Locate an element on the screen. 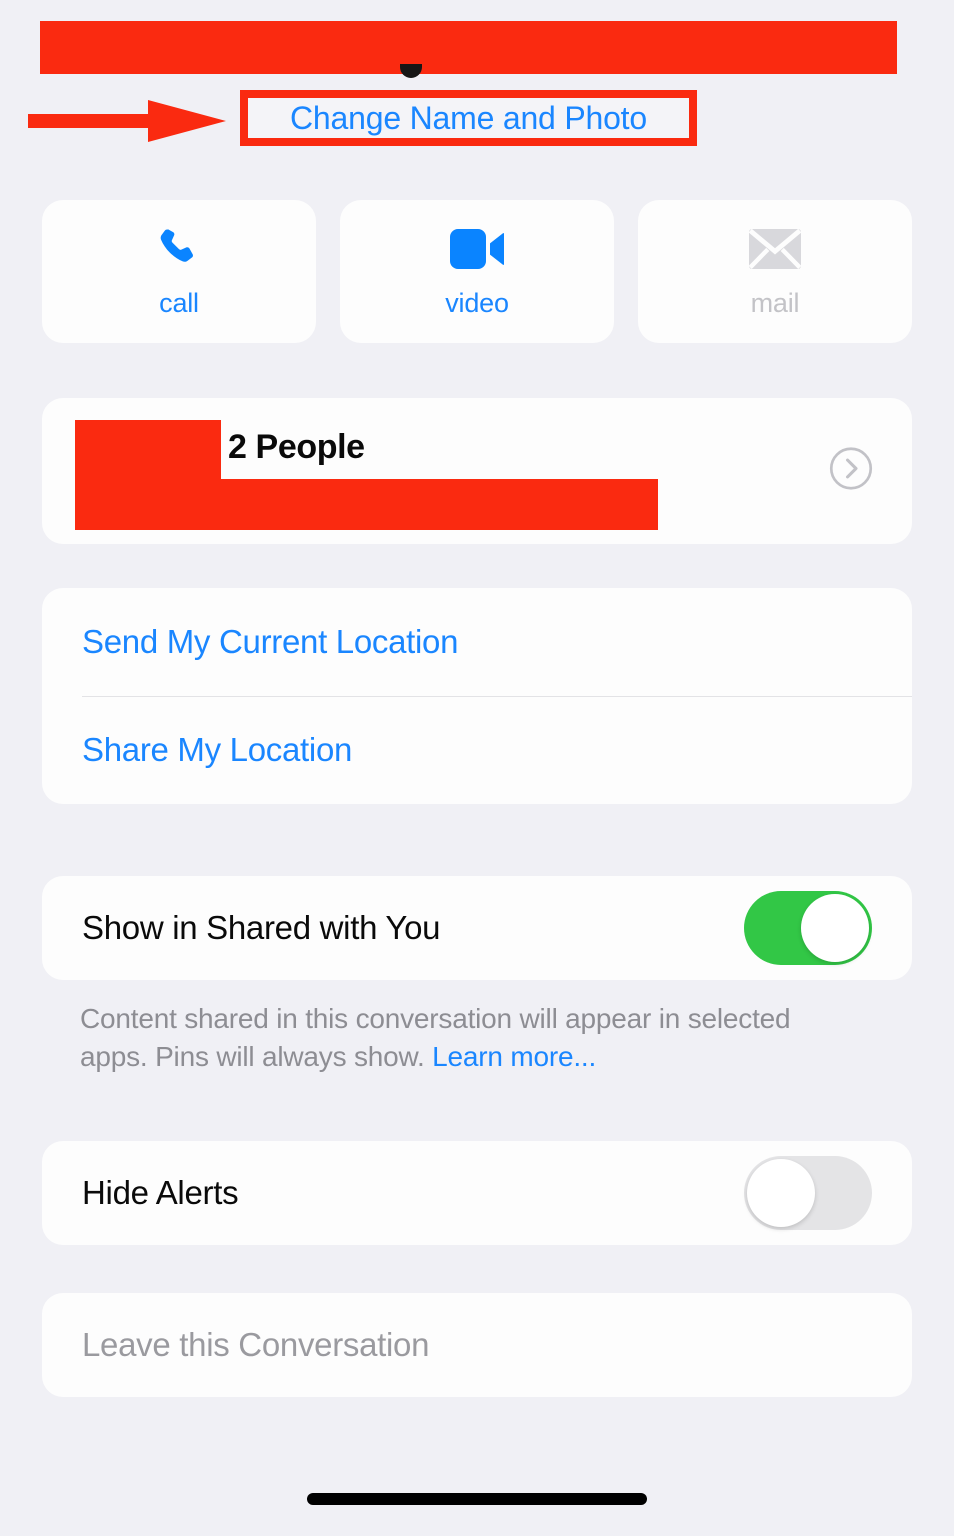 The image size is (954, 1536). chevron-right-icon is located at coordinates (851, 471).